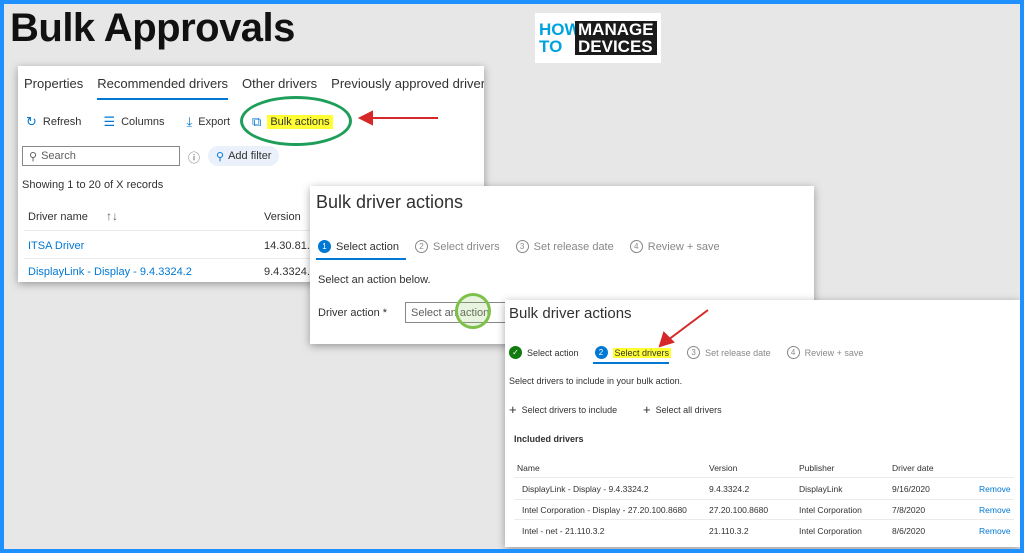 This screenshot has width=1024, height=553. I want to click on select-drivers-to-include-button: + Select drivers to include, so click(563, 409).